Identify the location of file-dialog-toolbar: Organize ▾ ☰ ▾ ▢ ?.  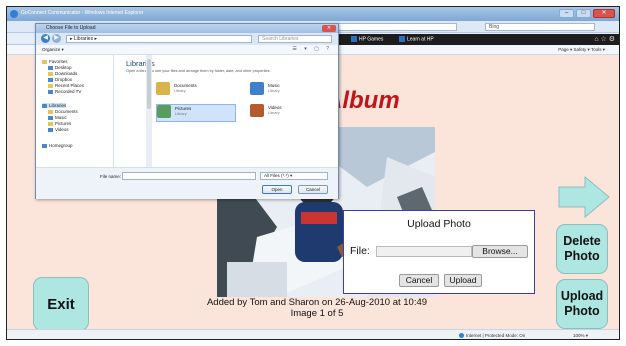
(187, 50).